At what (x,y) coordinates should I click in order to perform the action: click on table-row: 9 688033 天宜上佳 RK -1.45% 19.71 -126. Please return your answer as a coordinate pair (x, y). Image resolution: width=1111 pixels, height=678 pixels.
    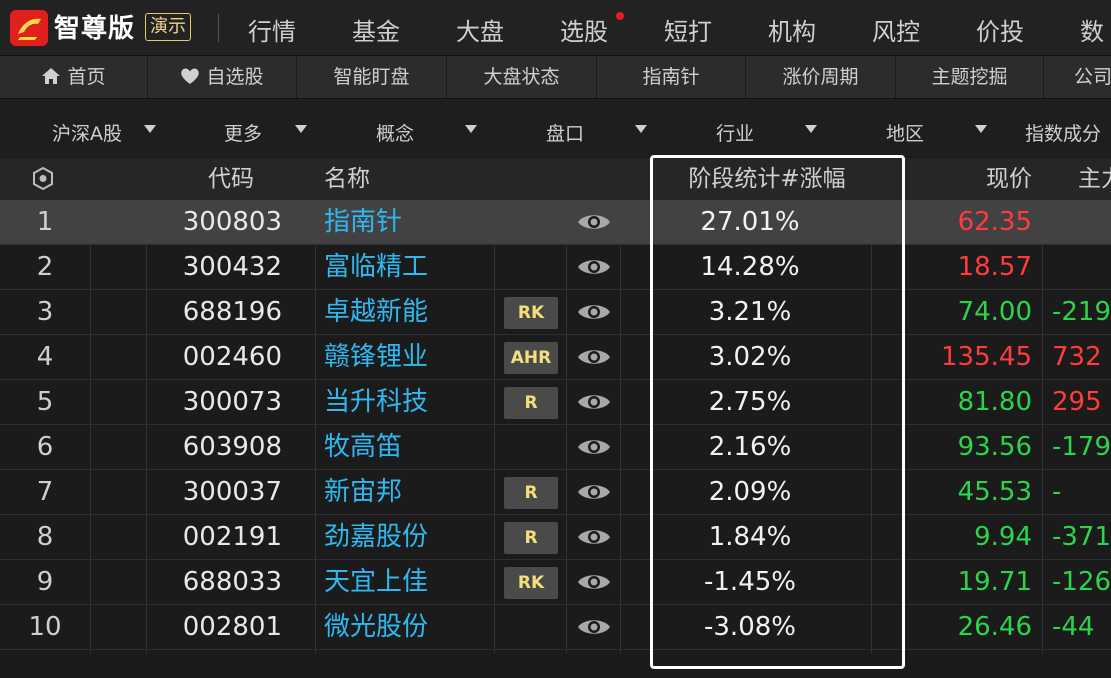
    Looking at the image, I should click on (555, 582).